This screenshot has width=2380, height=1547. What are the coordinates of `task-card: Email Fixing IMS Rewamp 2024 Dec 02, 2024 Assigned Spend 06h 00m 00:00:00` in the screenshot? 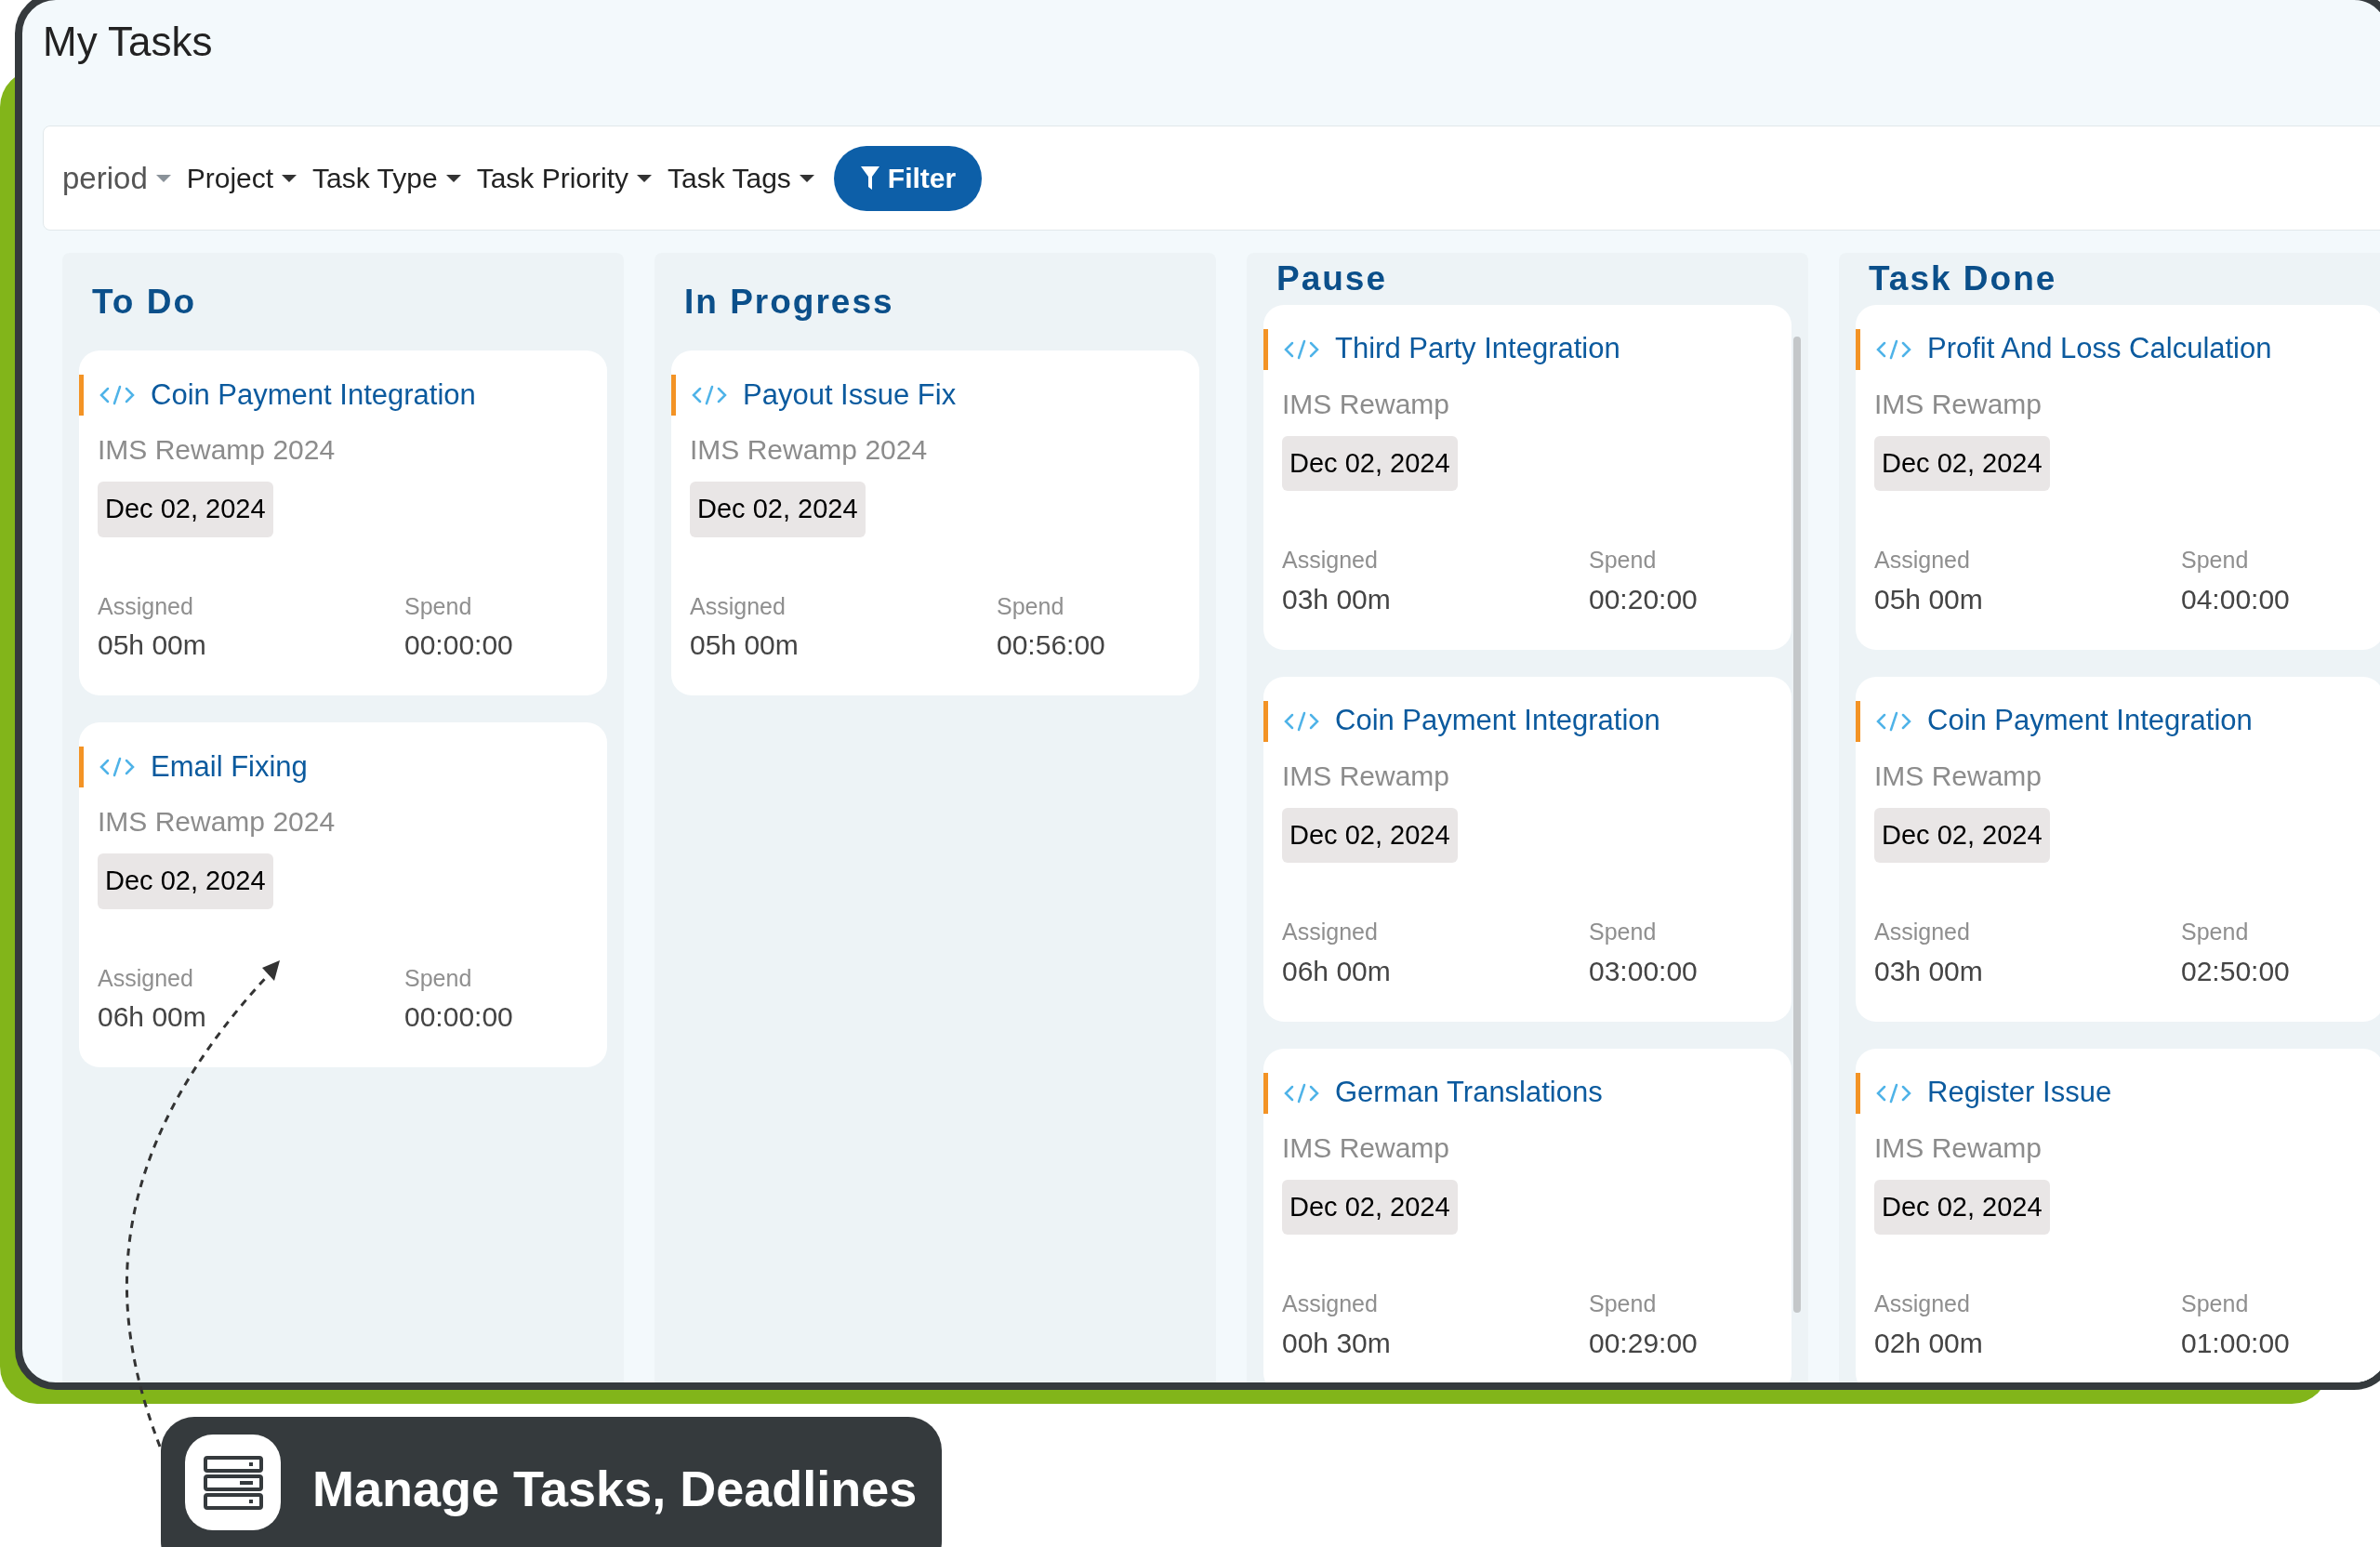 It's located at (343, 894).